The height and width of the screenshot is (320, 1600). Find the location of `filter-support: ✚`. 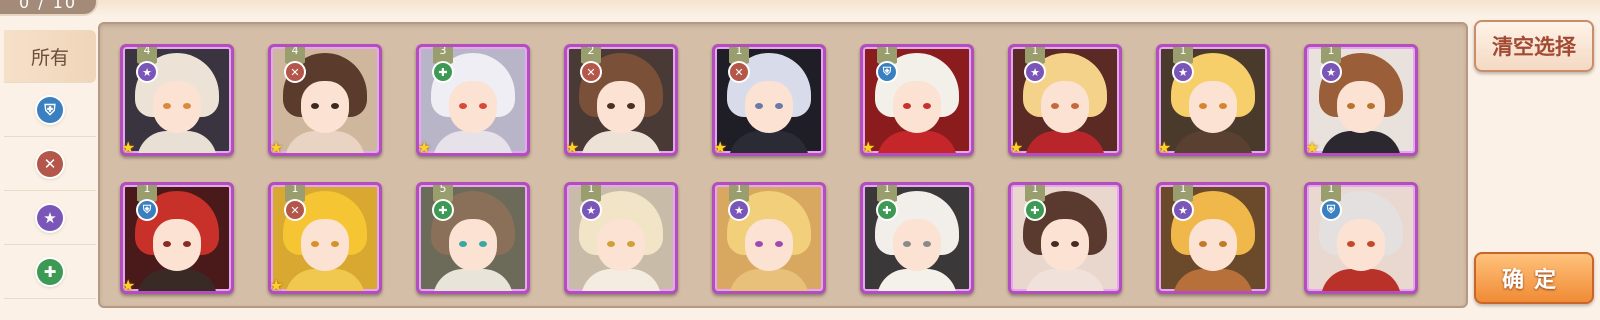

filter-support: ✚ is located at coordinates (50, 272).